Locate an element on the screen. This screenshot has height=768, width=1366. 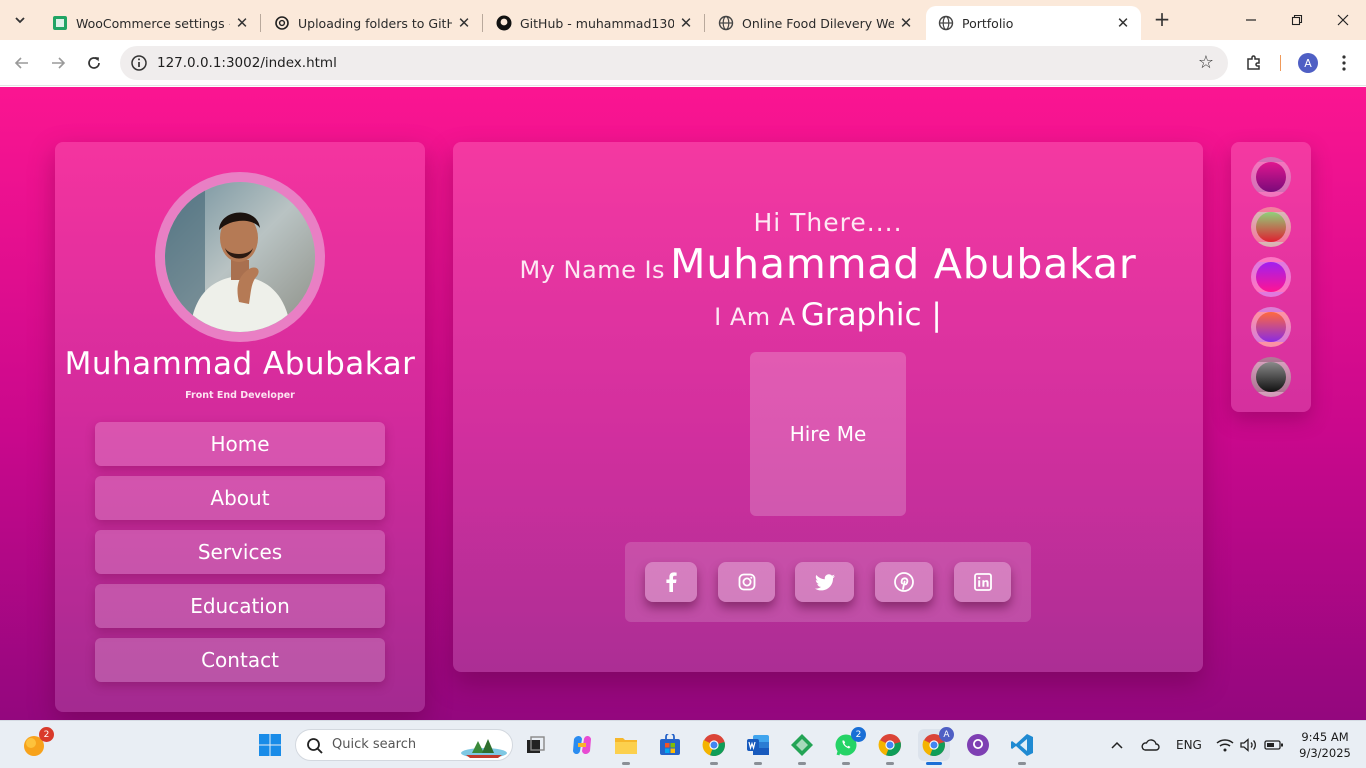
minimize-button is located at coordinates (1251, 20).